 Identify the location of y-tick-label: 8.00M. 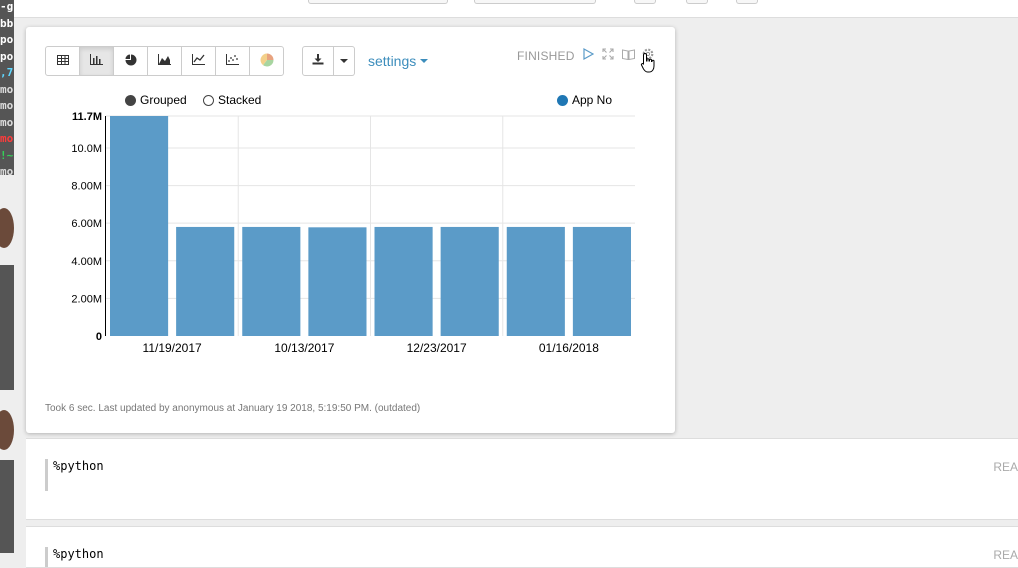
(86, 187).